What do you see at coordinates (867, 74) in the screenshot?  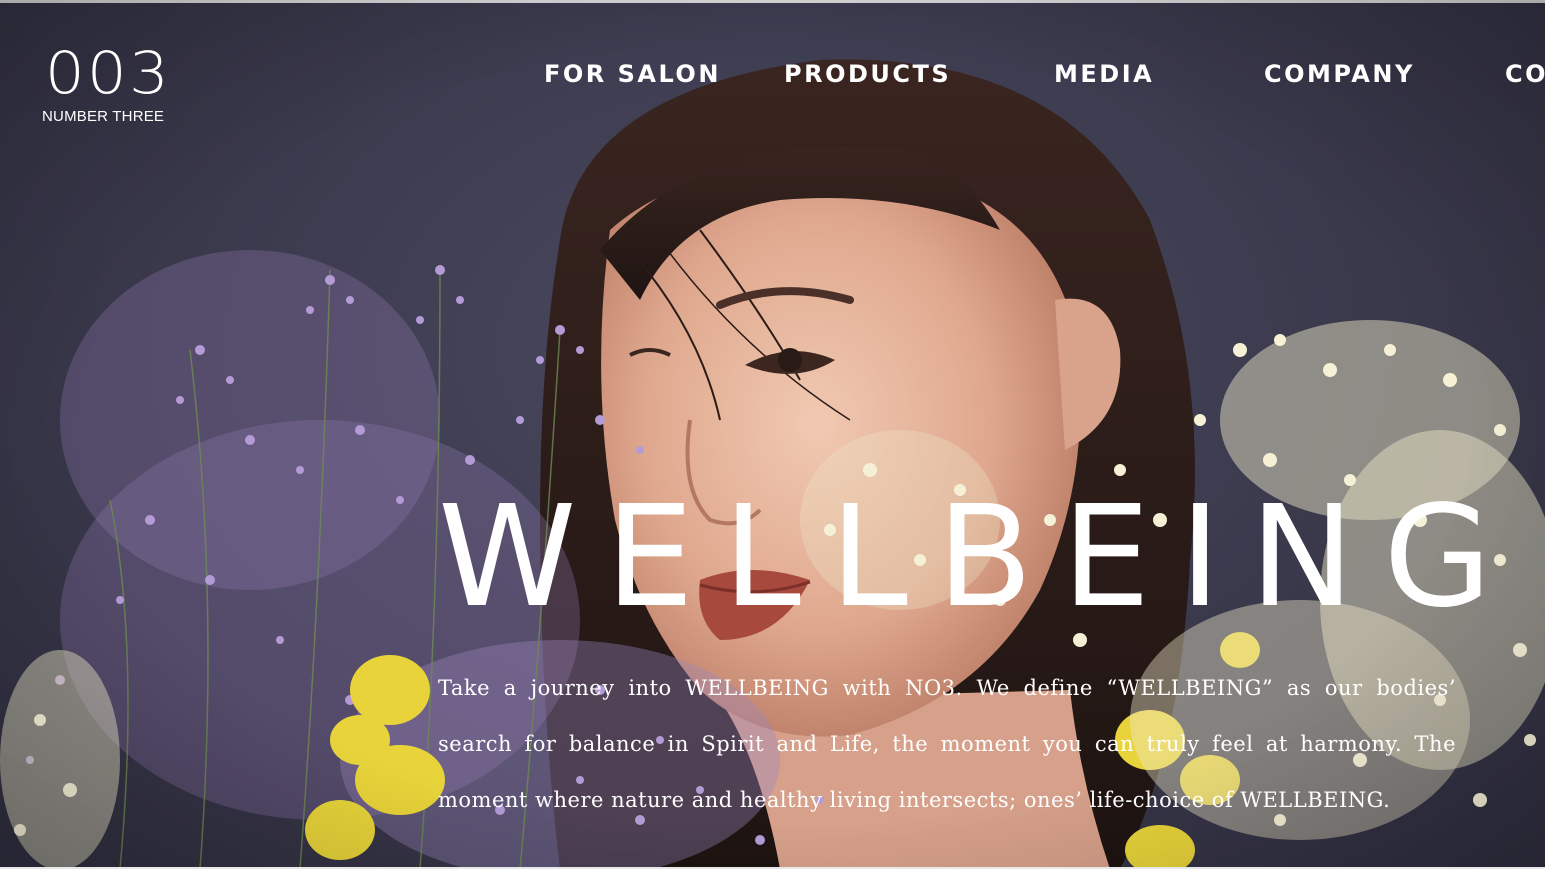 I see `nav-item-products: PRODUCTS` at bounding box center [867, 74].